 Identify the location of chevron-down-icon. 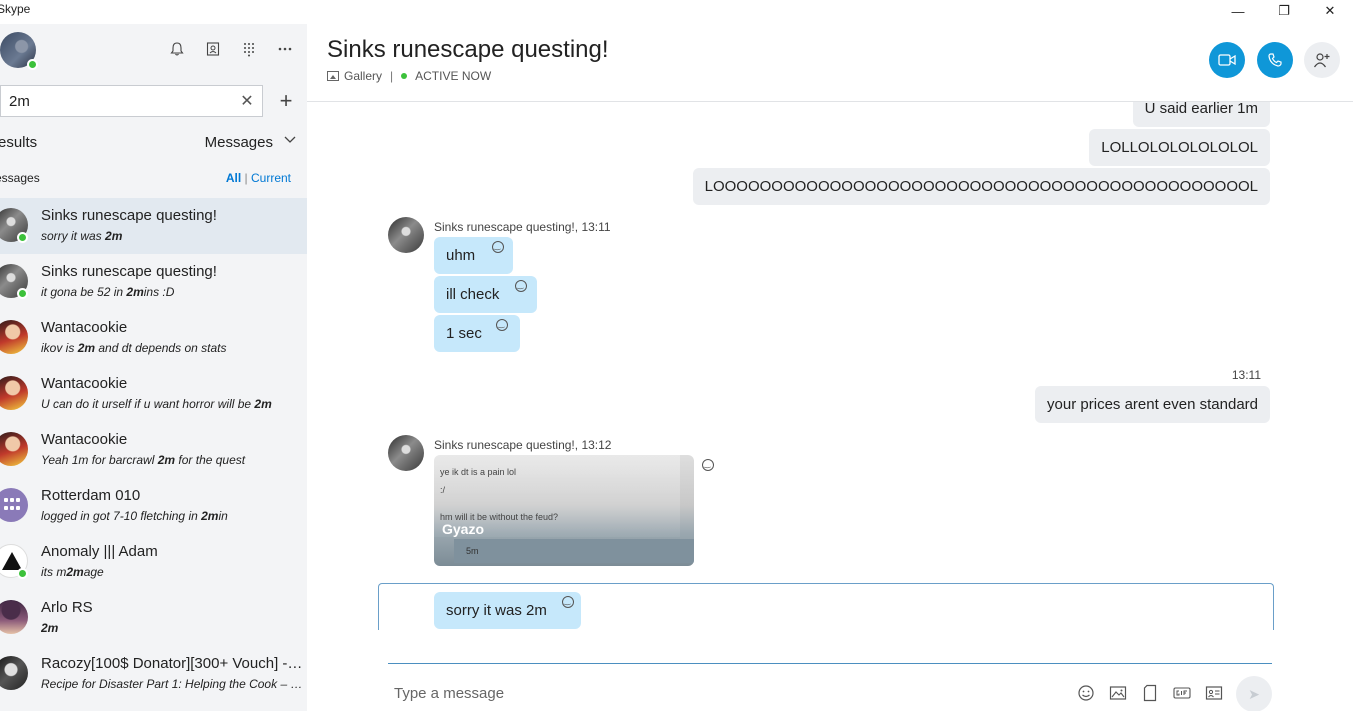
(290, 140).